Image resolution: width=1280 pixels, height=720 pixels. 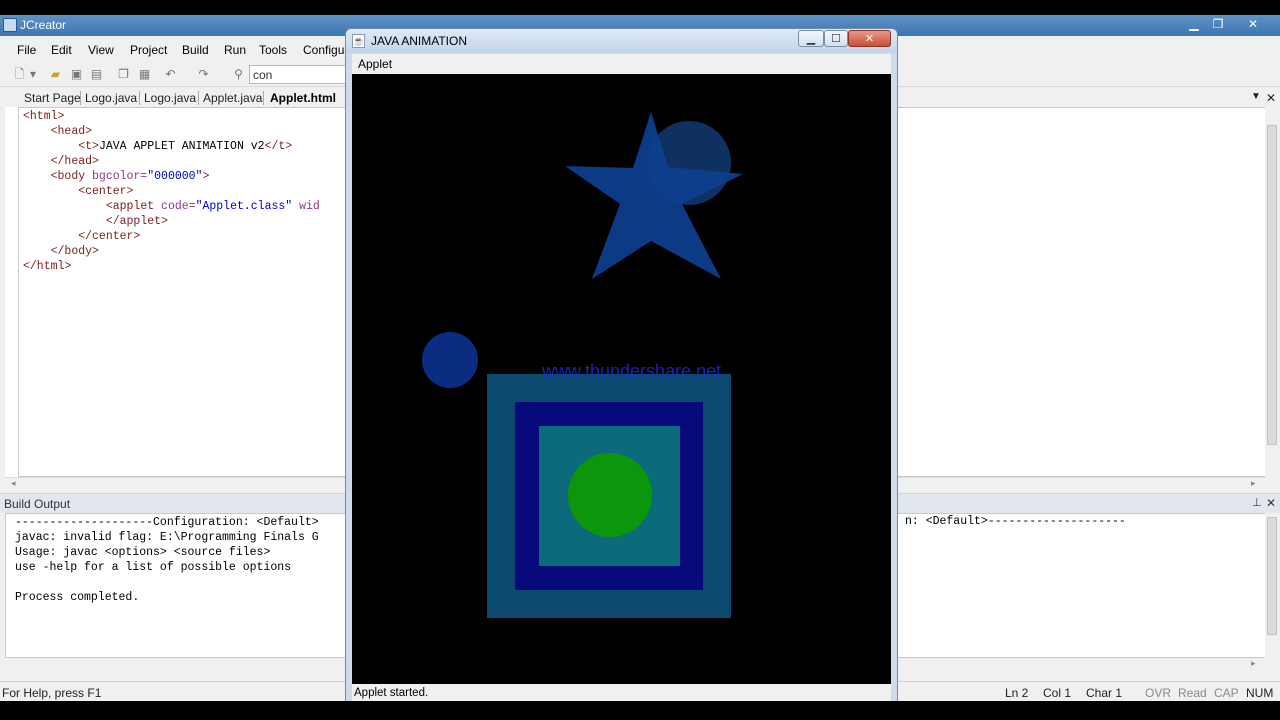 I want to click on code-token: "000000", so click(x=175, y=176).